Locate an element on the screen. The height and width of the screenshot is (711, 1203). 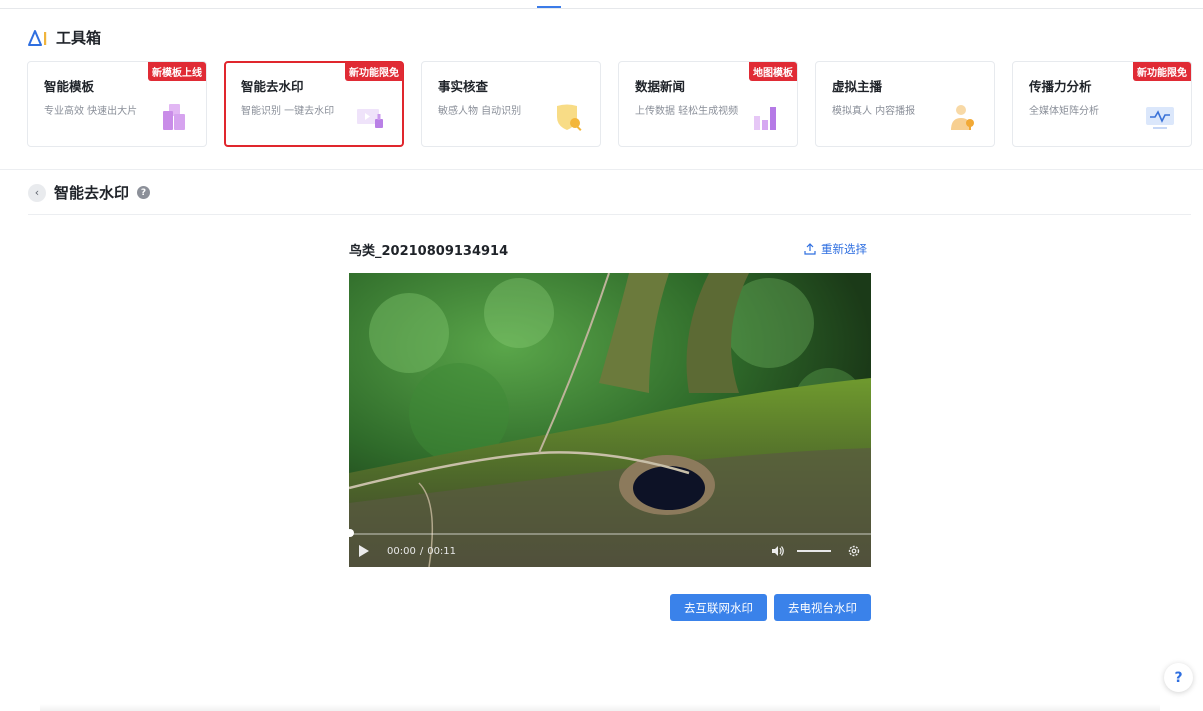
toolbox-title: 工具箱 is located at coordinates (79, 38).